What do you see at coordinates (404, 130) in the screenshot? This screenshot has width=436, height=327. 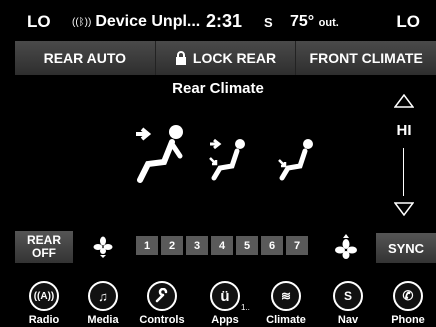 I see `fan-level: HI` at bounding box center [404, 130].